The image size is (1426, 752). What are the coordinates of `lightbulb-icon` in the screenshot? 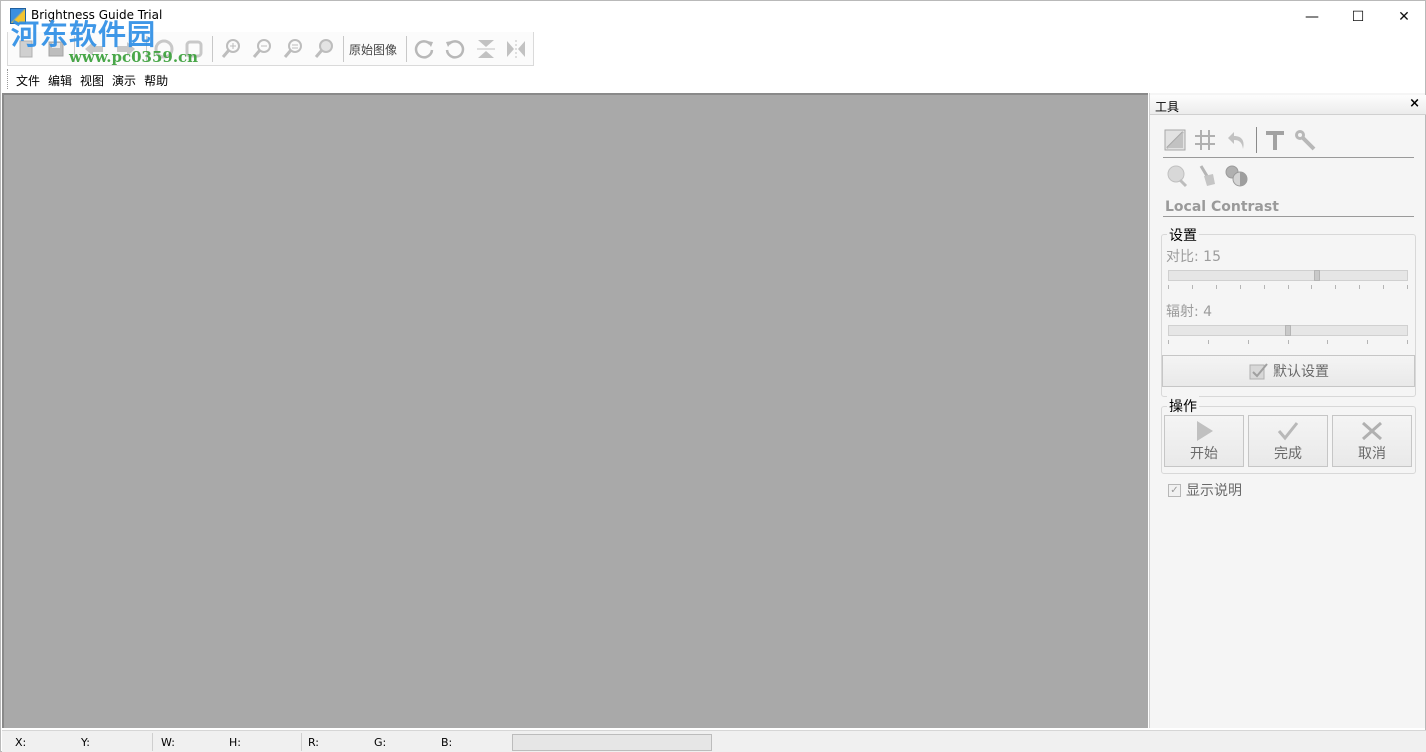 It's located at (1177, 176).